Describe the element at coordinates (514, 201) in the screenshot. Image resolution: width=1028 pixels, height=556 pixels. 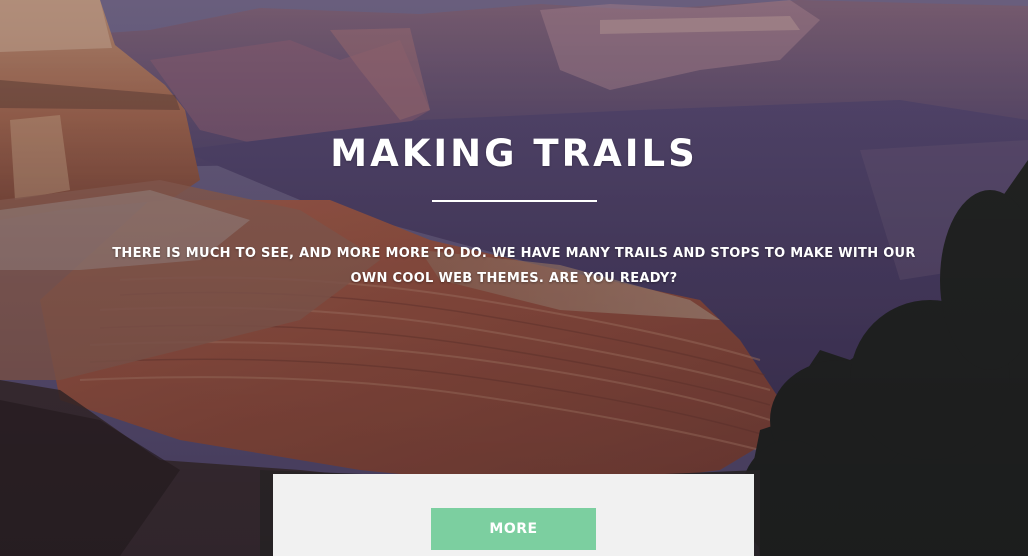
I see `title-divider` at that location.